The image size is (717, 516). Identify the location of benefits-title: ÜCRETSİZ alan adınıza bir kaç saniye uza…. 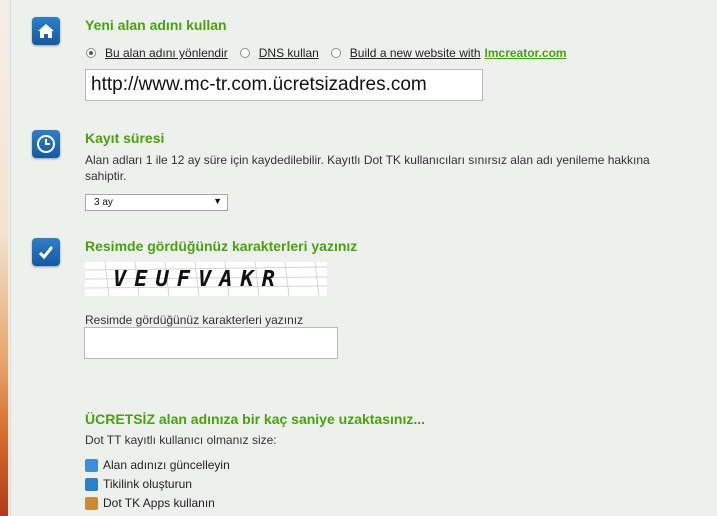
(255, 419).